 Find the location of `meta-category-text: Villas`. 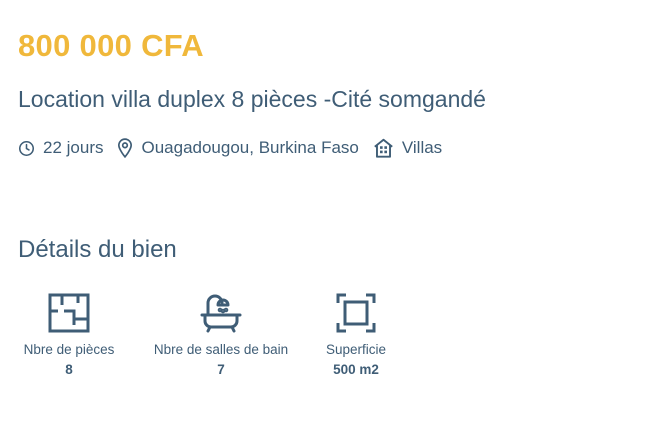

meta-category-text: Villas is located at coordinates (422, 147).